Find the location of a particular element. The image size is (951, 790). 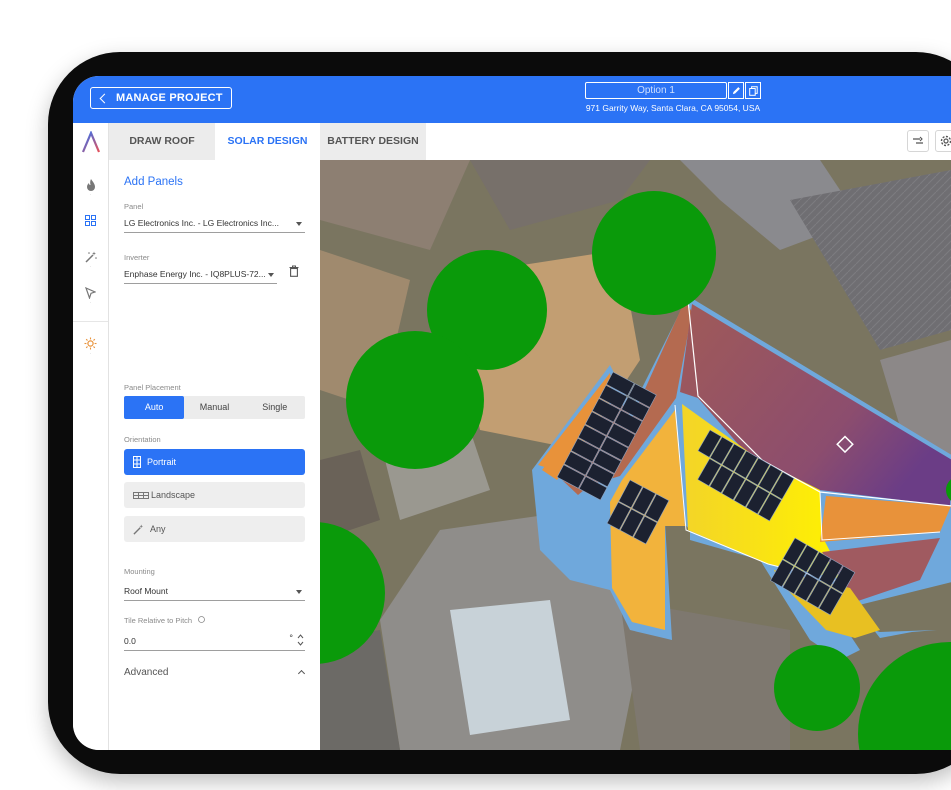

edit-option-button is located at coordinates (736, 90).